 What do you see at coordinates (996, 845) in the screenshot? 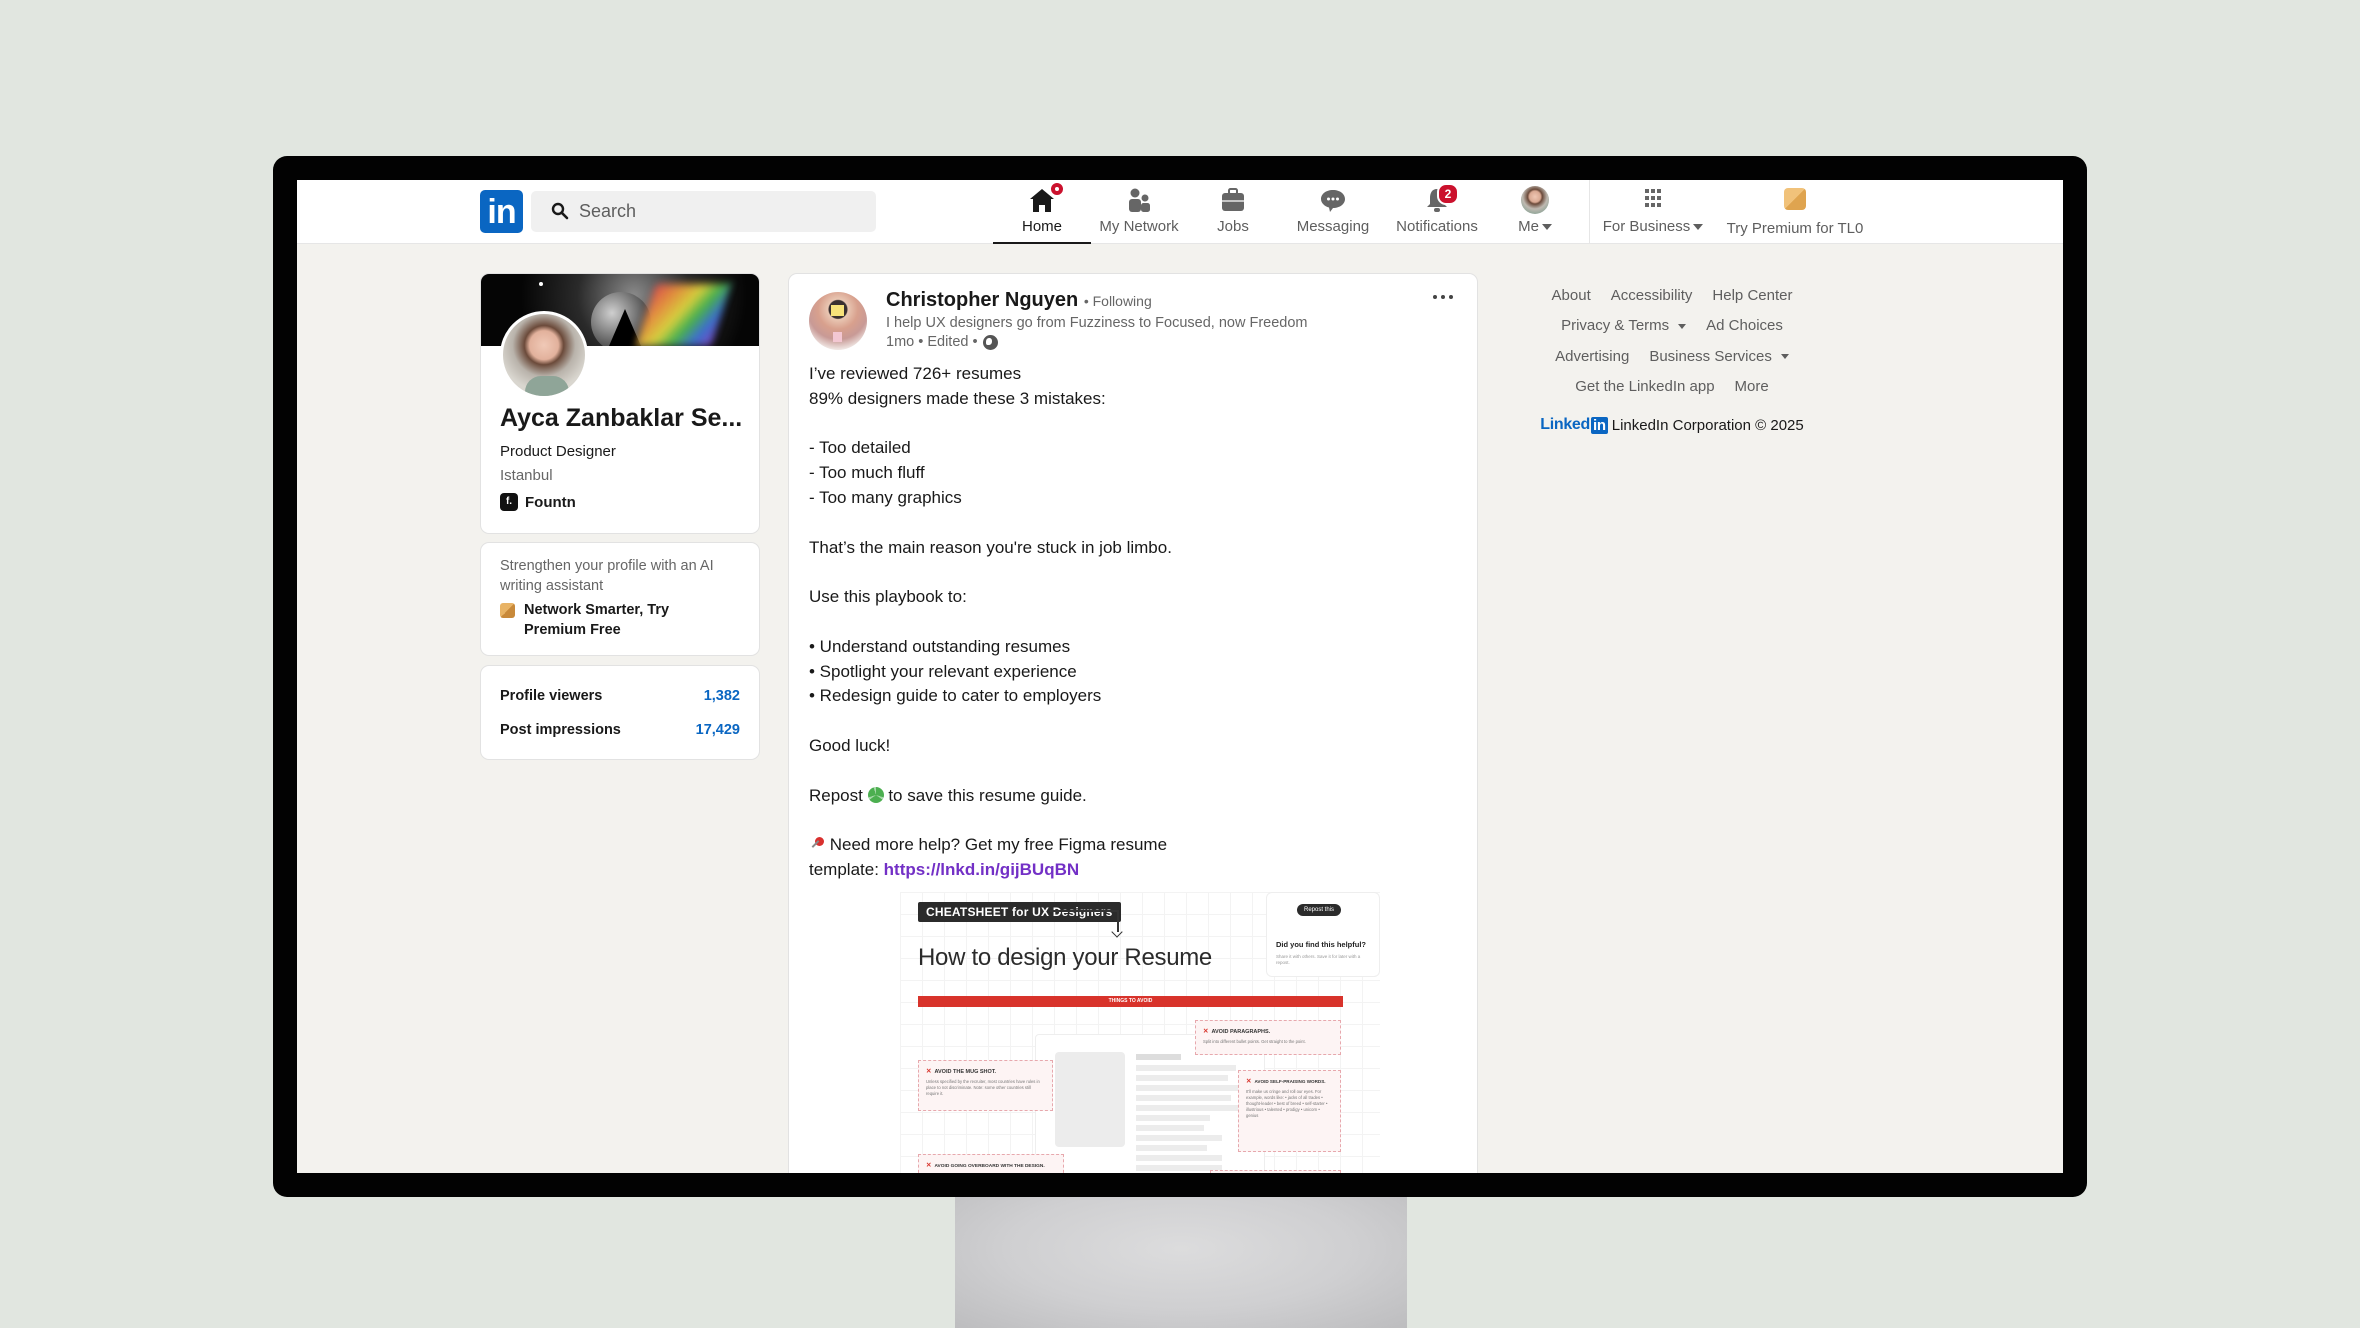
I see `text: Need more help? Get my free Figma resume` at bounding box center [996, 845].